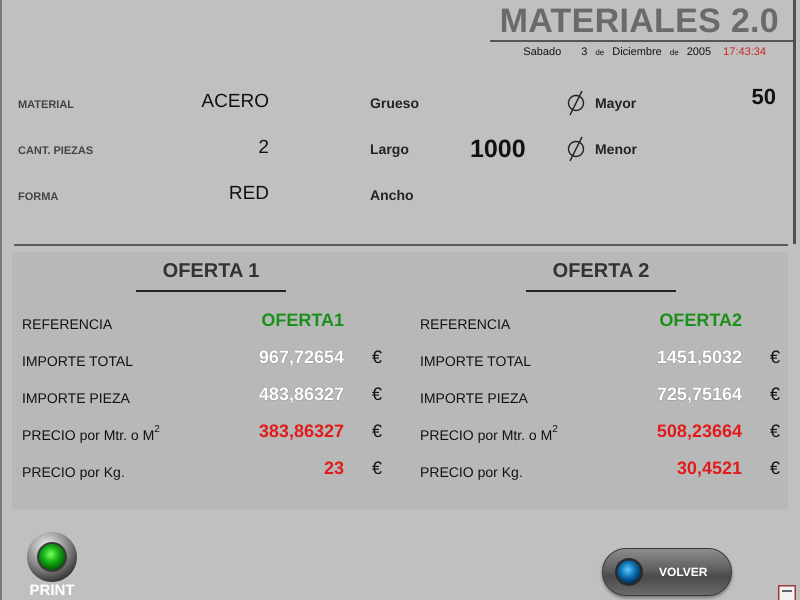 Image resolution: width=800 pixels, height=600 pixels. Describe the element at coordinates (699, 394) in the screenshot. I see `row-value: 725,75164` at that location.